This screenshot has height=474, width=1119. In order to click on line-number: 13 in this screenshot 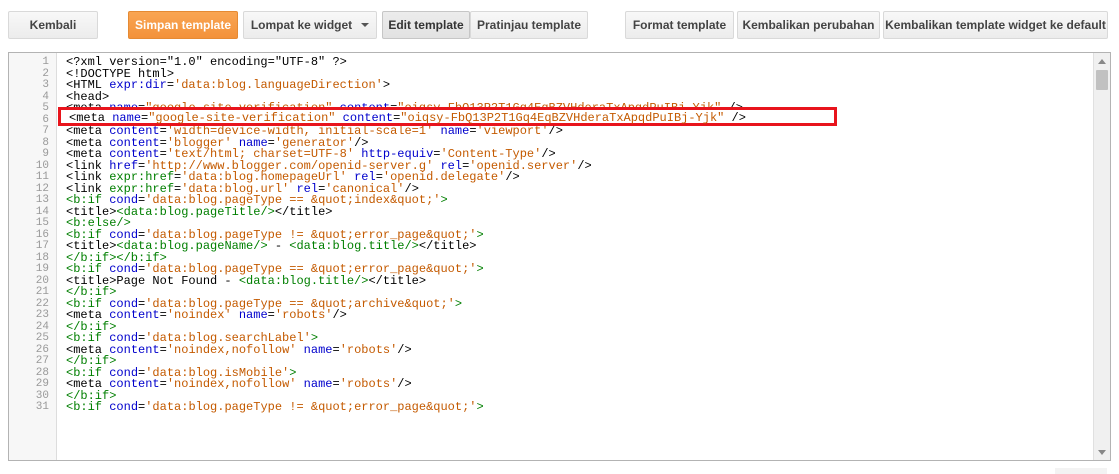, I will do `click(42, 200)`.